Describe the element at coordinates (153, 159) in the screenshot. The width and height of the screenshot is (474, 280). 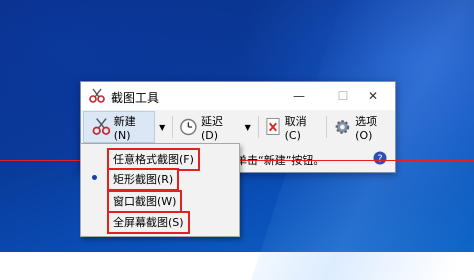
I see `menu-item-label: 任意格式截图(F)` at that location.